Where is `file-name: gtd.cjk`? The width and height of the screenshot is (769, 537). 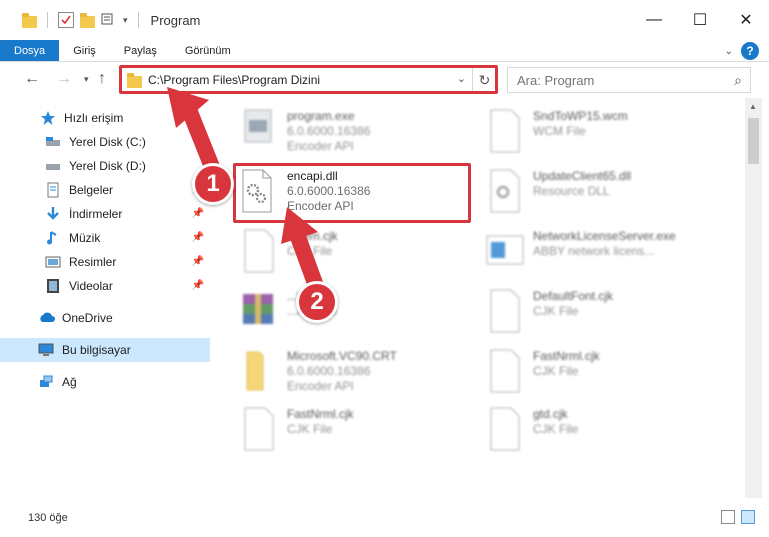 file-name: gtd.cjk is located at coordinates (550, 414).